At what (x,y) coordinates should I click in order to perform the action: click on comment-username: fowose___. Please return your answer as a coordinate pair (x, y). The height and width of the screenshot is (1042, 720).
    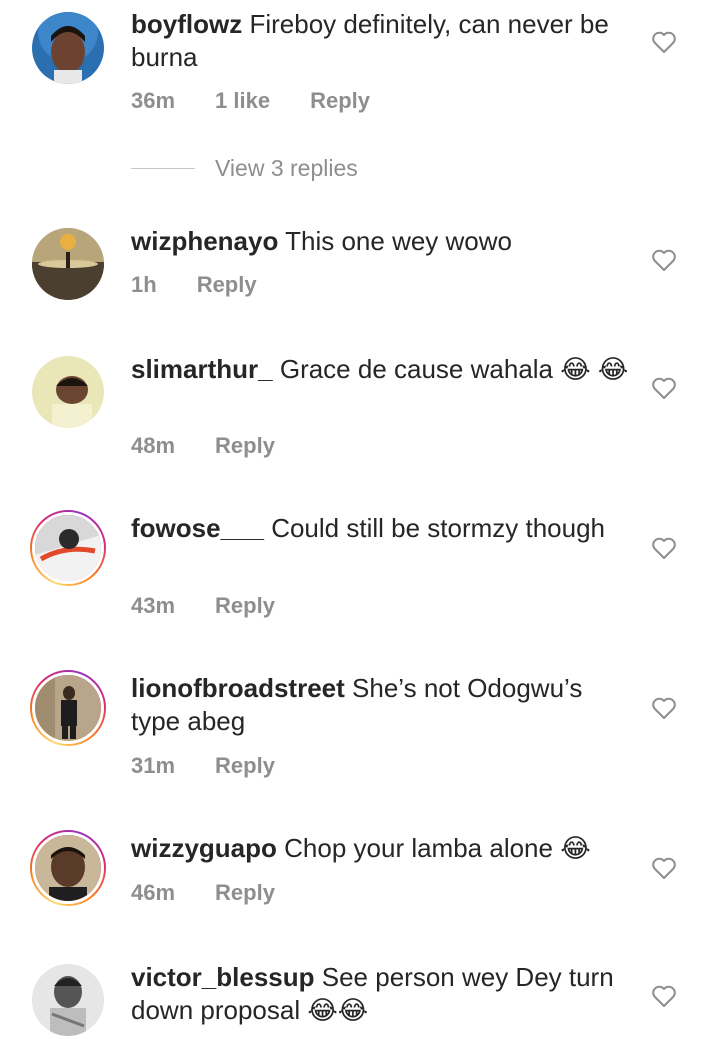
    Looking at the image, I should click on (197, 528).